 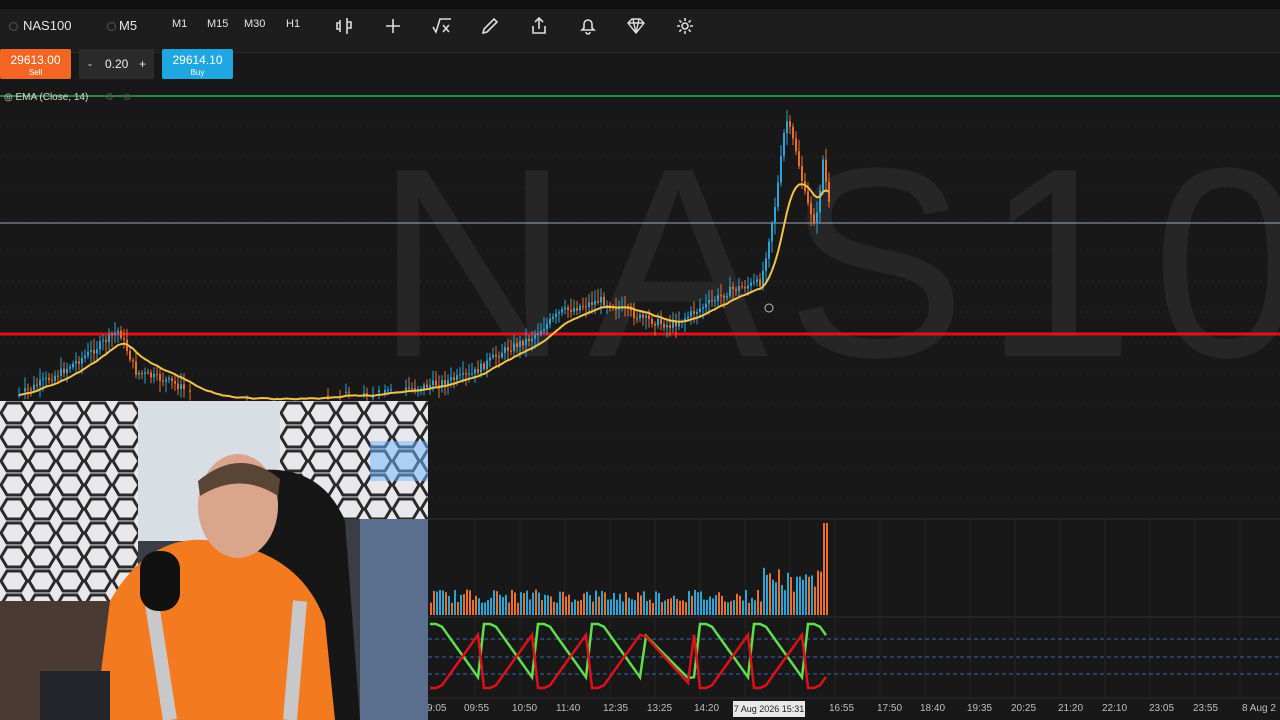 What do you see at coordinates (217, 24) in the screenshot?
I see `interval-m15: M15` at bounding box center [217, 24].